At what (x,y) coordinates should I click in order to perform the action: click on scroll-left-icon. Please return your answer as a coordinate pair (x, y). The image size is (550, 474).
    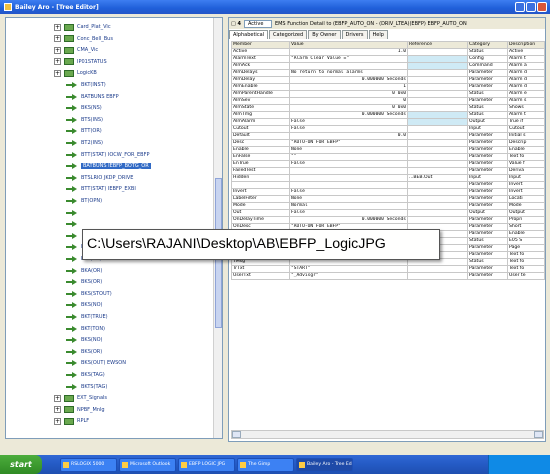
    Looking at the image, I should click on (236, 434).